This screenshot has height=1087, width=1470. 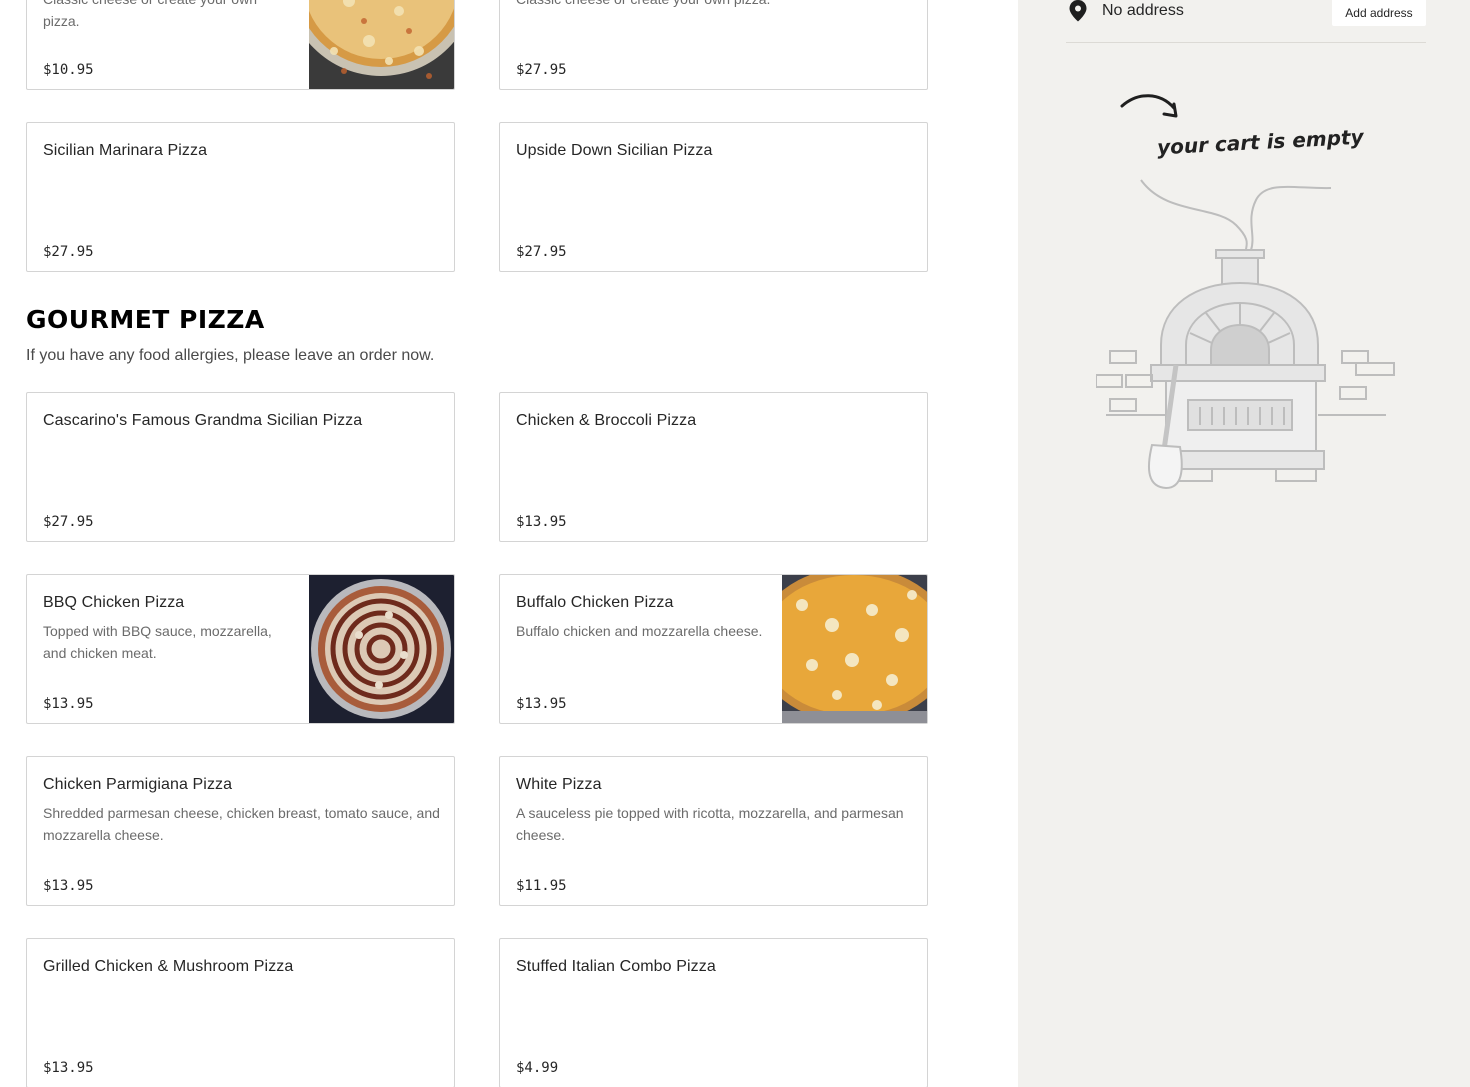 I want to click on menu-item-card: Chicken & Broccoli Pizza $13.95, so click(x=713, y=467).